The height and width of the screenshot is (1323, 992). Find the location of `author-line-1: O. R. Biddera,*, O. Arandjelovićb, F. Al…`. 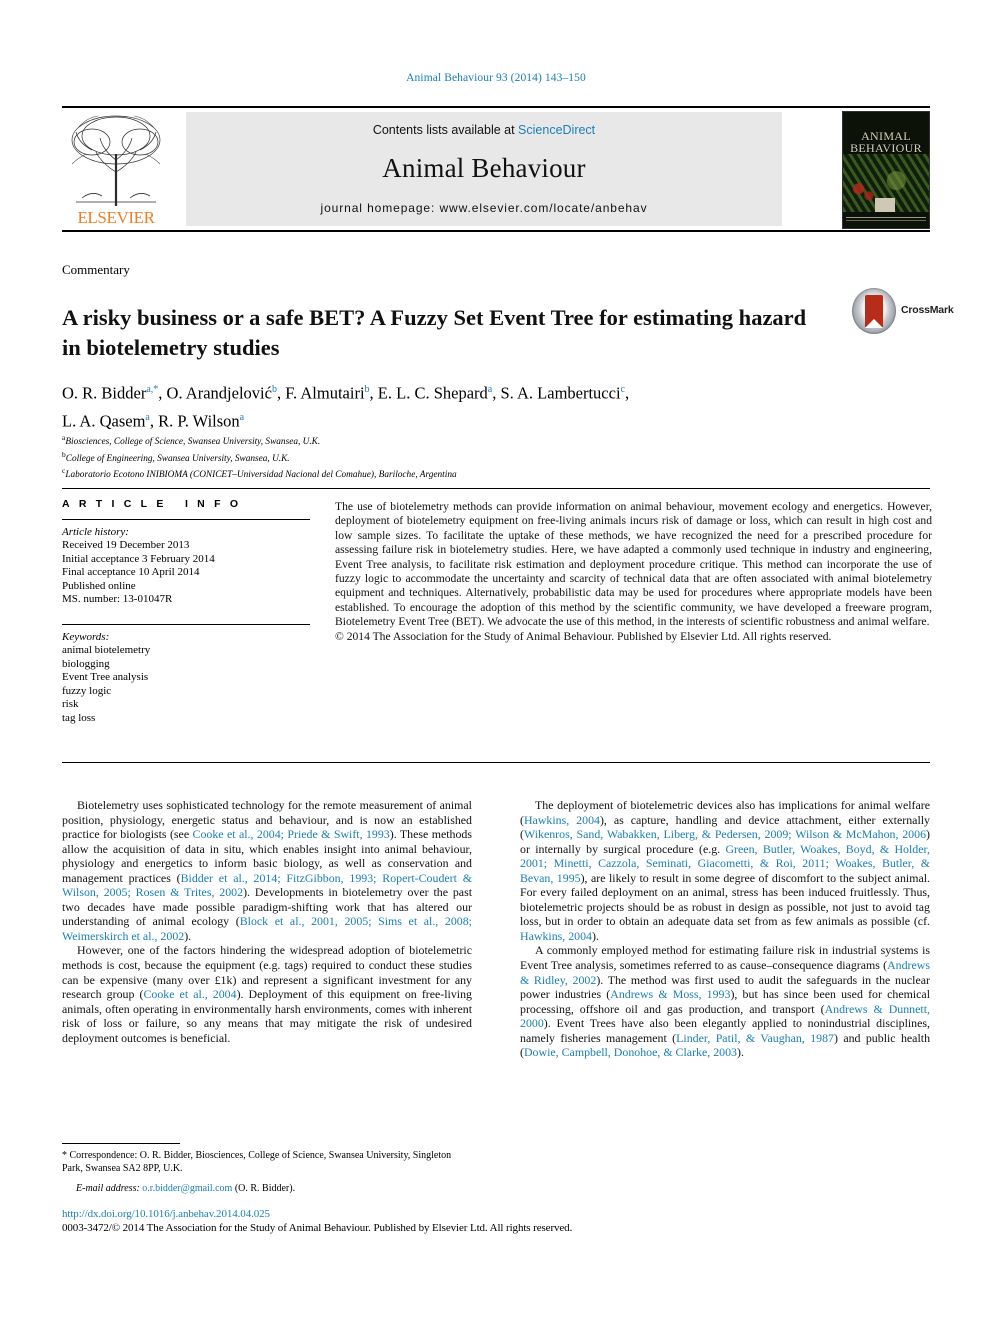

author-line-1: O. R. Biddera,*, O. Arandjelovićb, F. Al… is located at coordinates (346, 393).